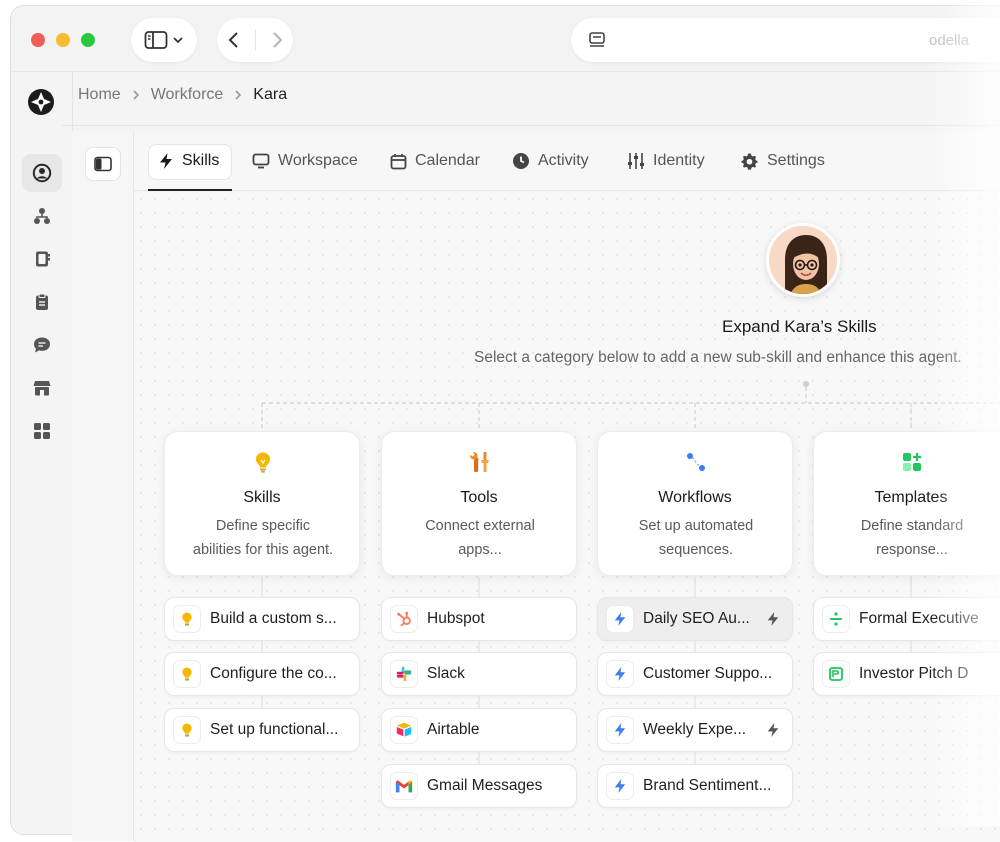 The height and width of the screenshot is (842, 1000). What do you see at coordinates (318, 160) in the screenshot?
I see `tab-label: Workspace` at bounding box center [318, 160].